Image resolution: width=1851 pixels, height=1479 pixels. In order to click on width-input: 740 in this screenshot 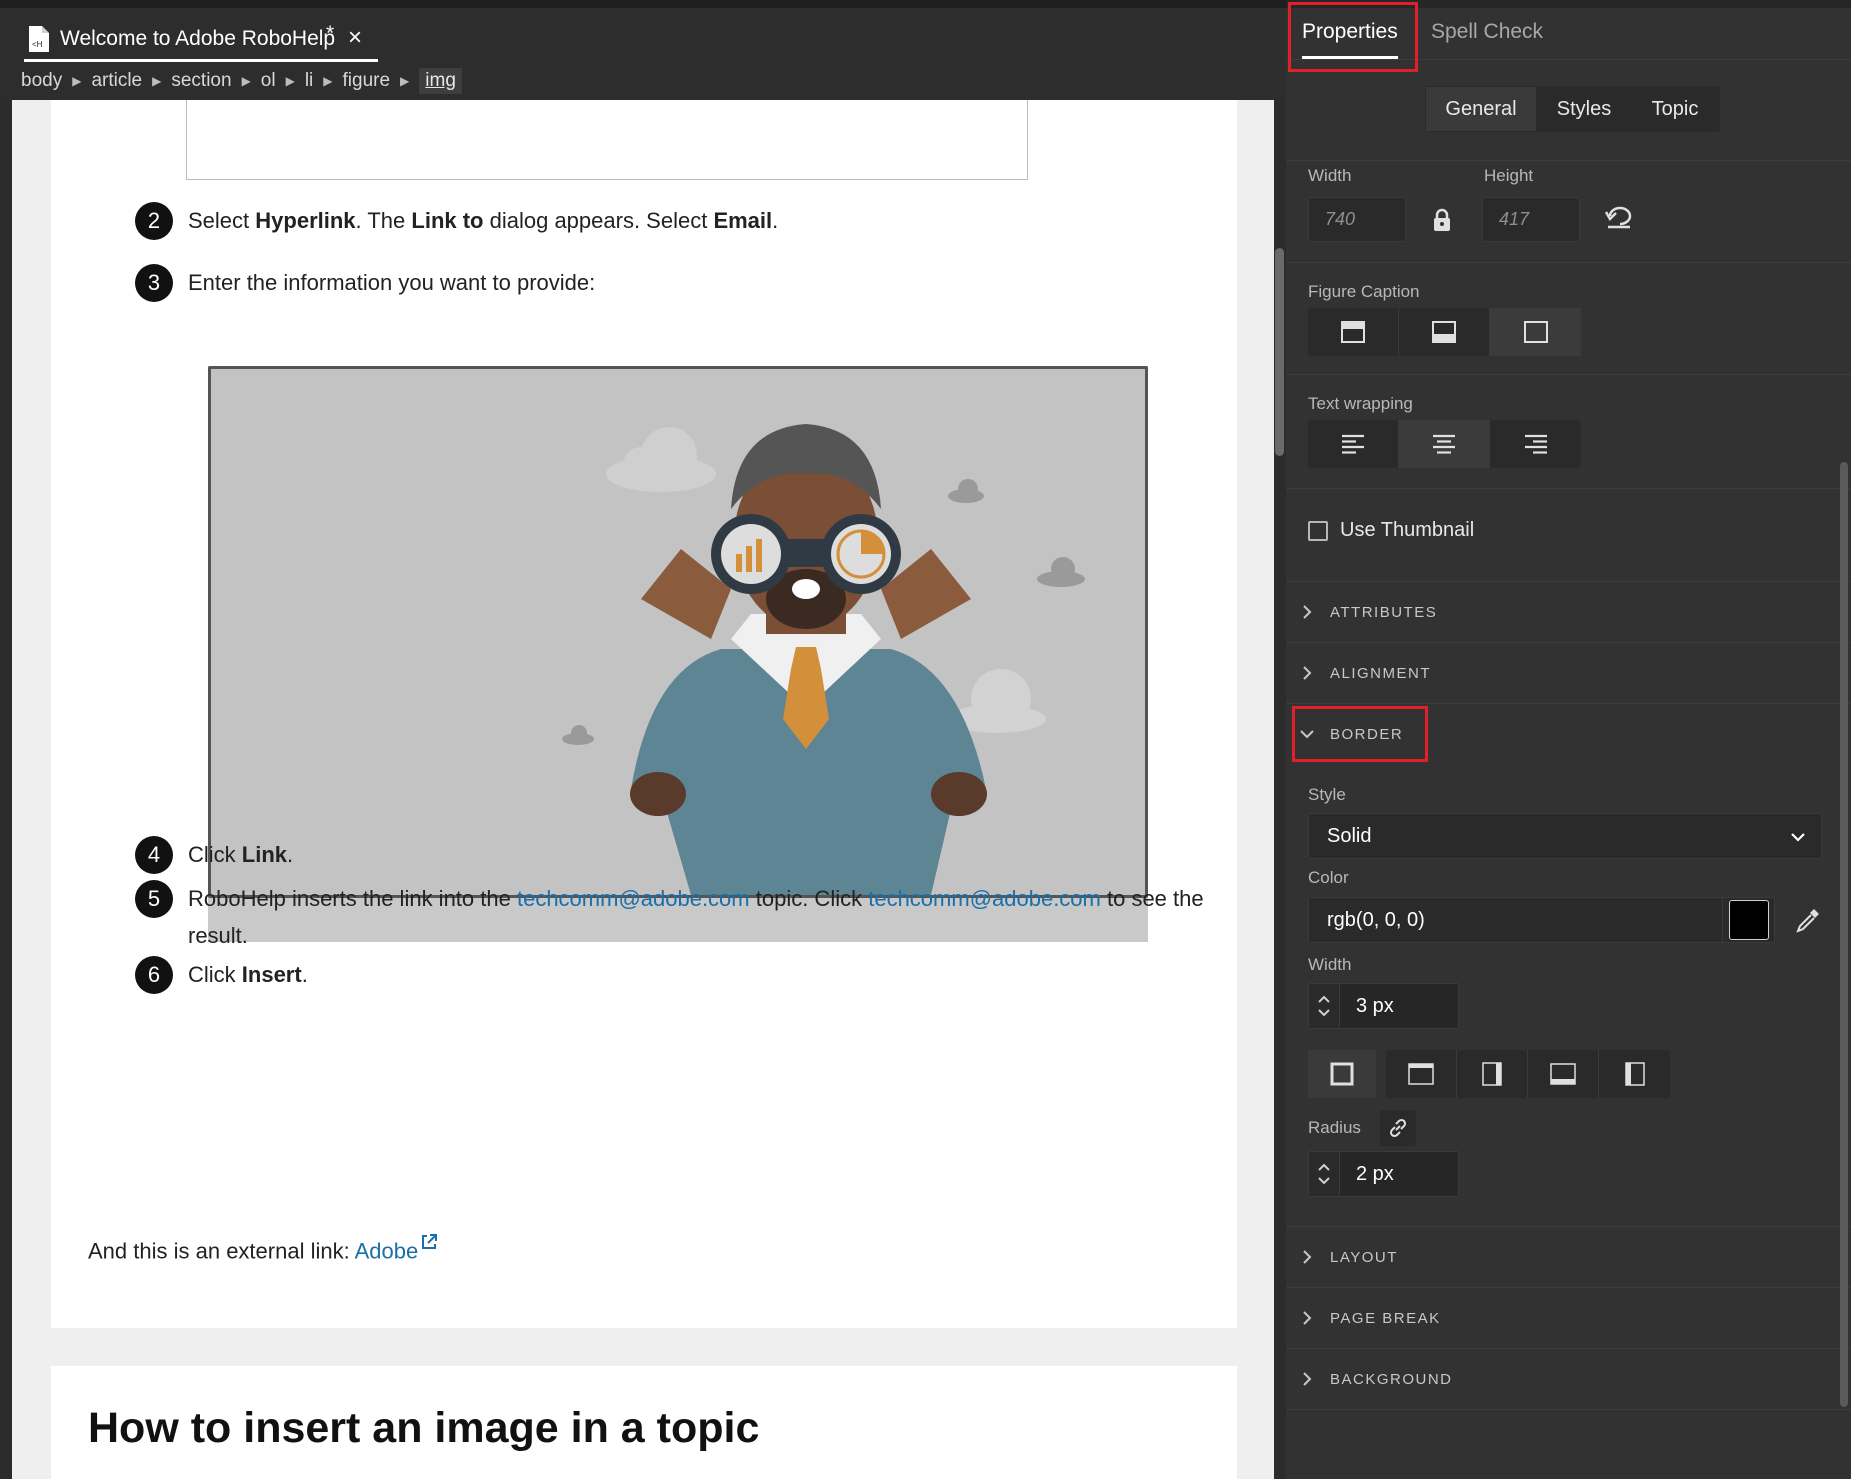, I will do `click(1357, 219)`.